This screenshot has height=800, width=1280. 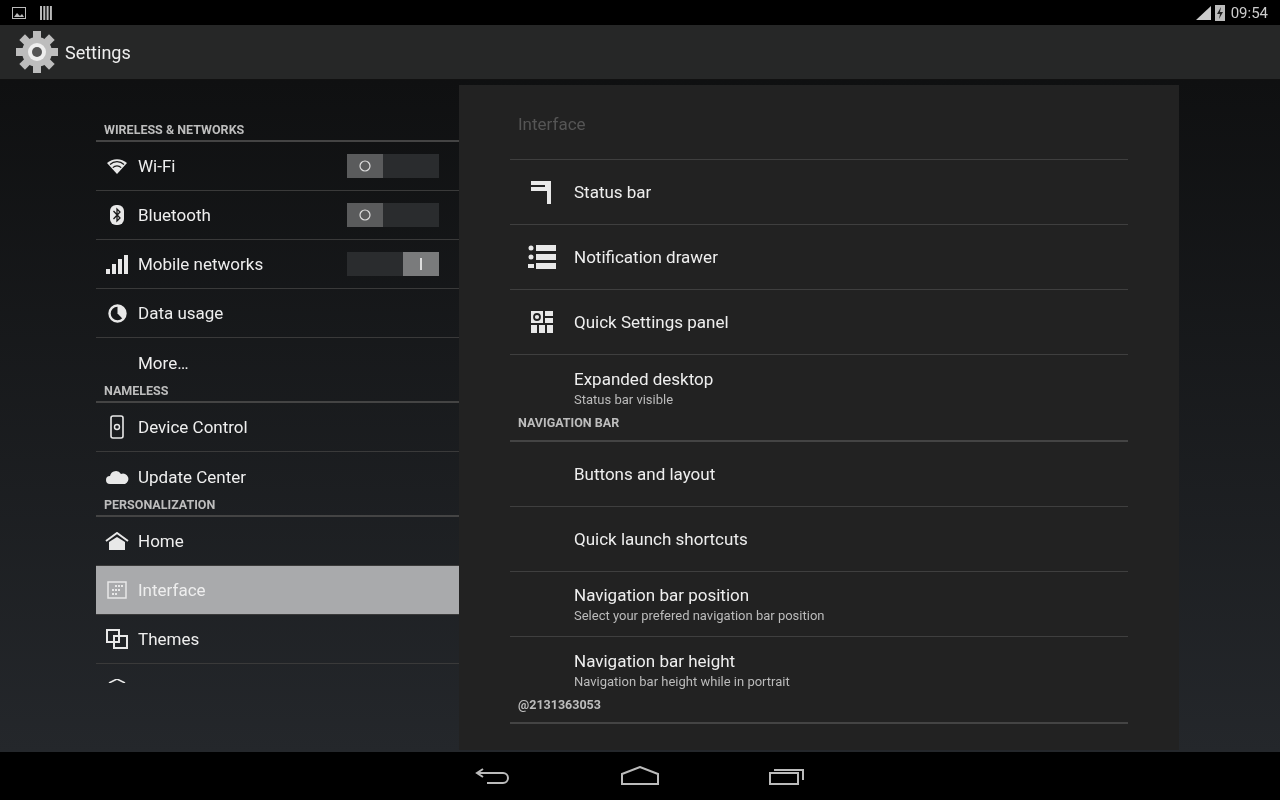 What do you see at coordinates (277, 313) in the screenshot?
I see `sidebar-item: Data usage` at bounding box center [277, 313].